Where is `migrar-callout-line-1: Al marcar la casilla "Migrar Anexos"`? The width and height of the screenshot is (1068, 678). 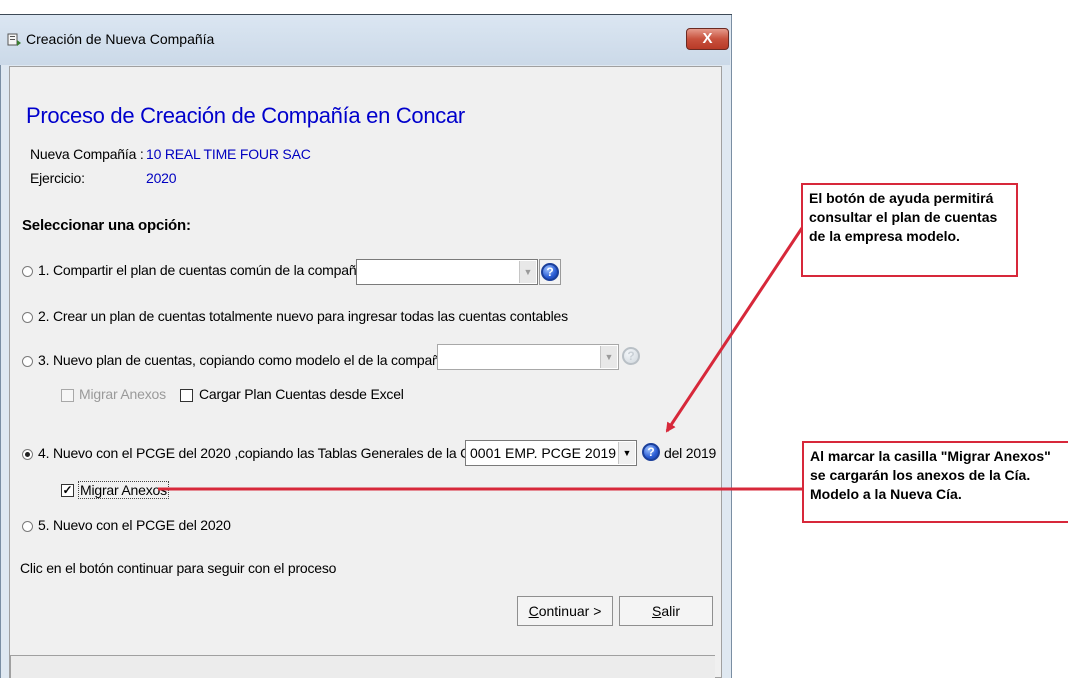
migrar-callout-line-1: Al marcar la casilla "Migrar Anexos" is located at coordinates (930, 456).